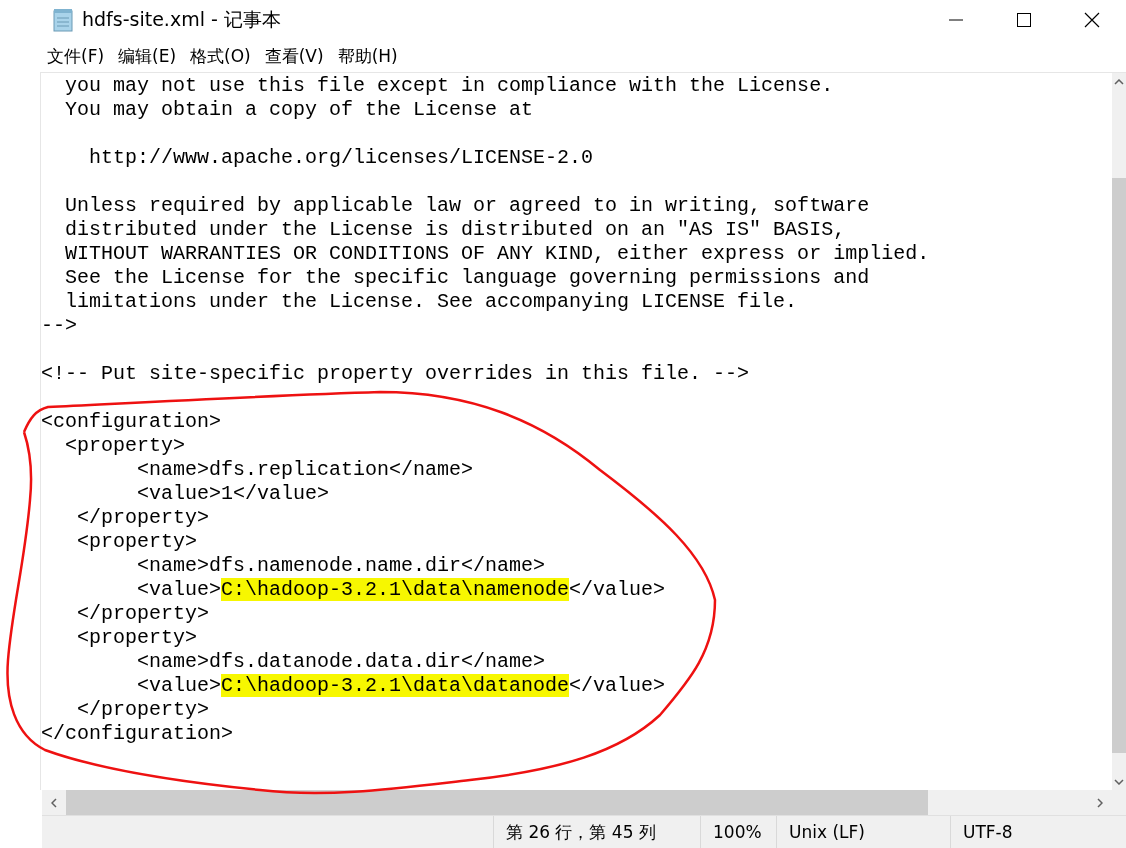 This screenshot has height=848, width=1126. Describe the element at coordinates (182, 19) in the screenshot. I see `window-title: hdfs-site.xml - 记事本` at that location.